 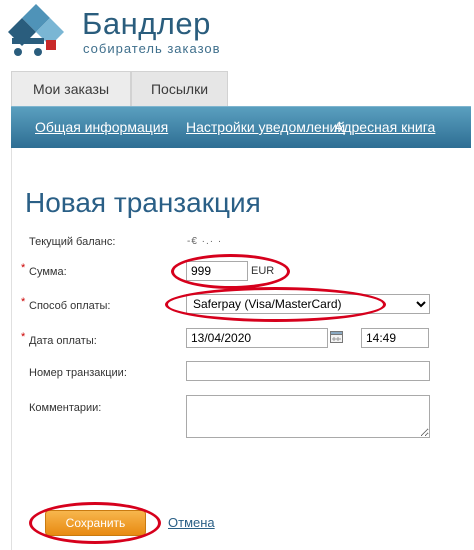 What do you see at coordinates (384, 127) in the screenshot?
I see `nav-address-book: Адресная книга` at bounding box center [384, 127].